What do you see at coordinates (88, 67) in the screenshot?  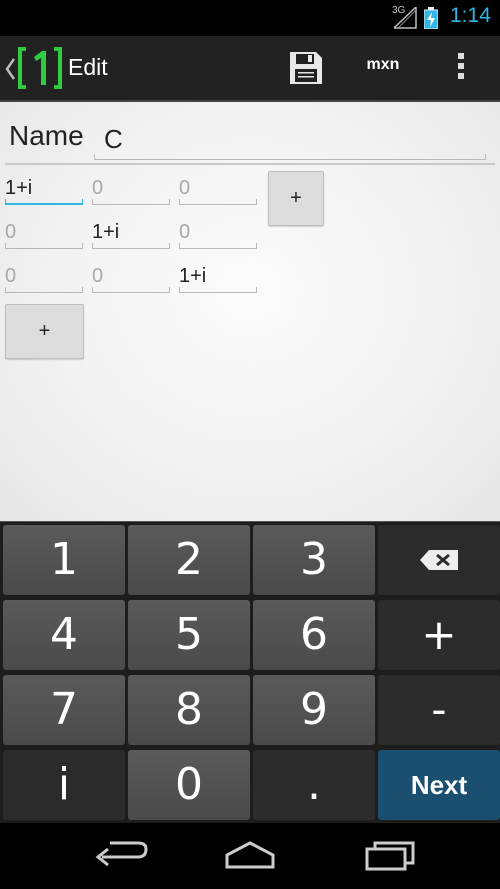 I see `screen-title: Edit` at bounding box center [88, 67].